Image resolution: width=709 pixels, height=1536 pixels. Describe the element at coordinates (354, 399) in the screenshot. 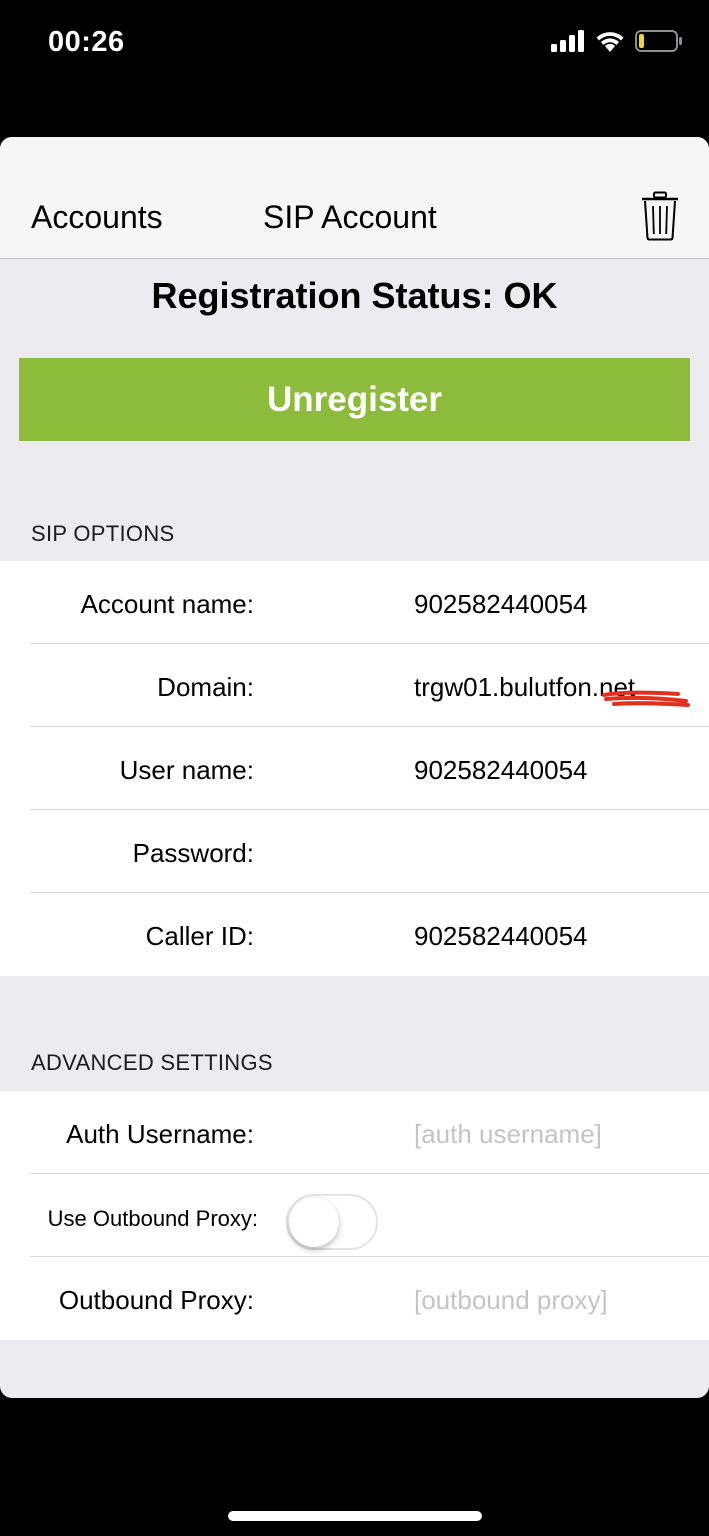

I see `unregister-button: Unregister` at that location.